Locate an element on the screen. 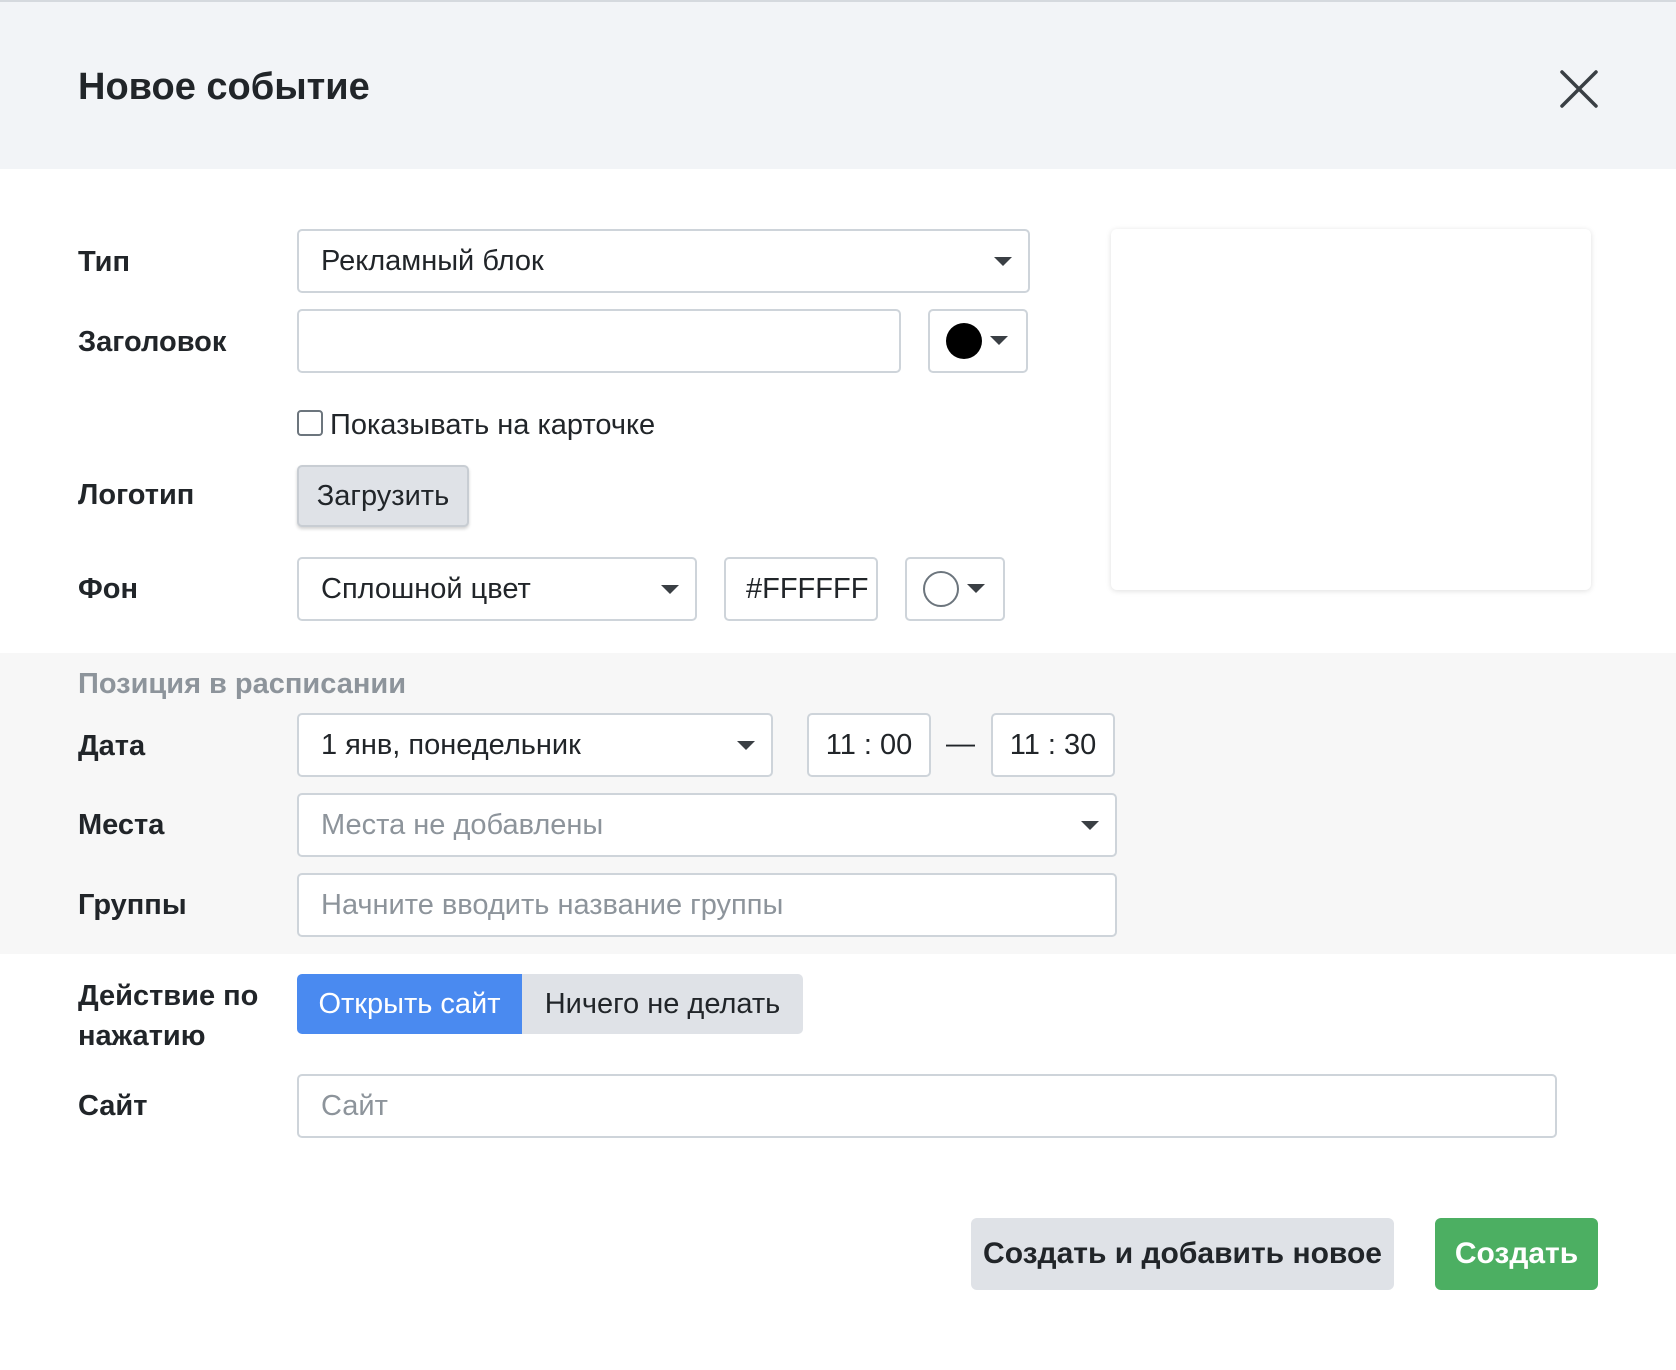 The width and height of the screenshot is (1676, 1370). background-color-picker is located at coordinates (955, 589).